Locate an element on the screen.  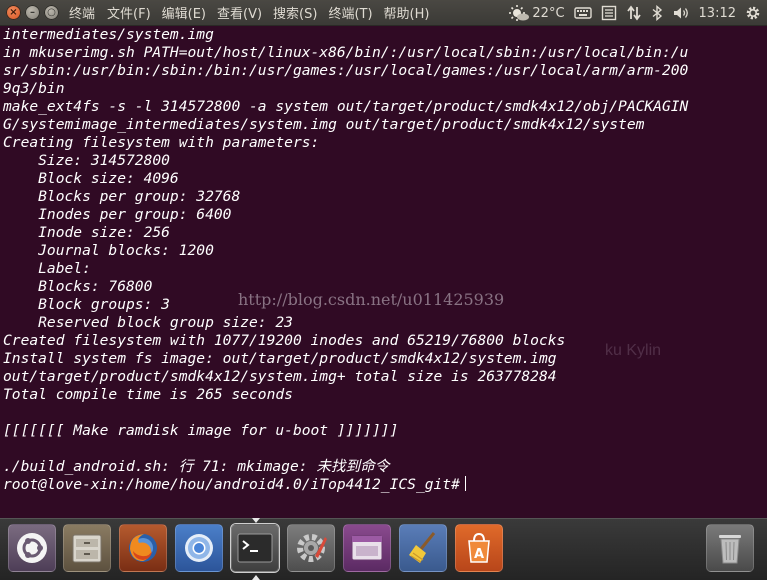
screen-recorder-icon is located at coordinates (367, 548).